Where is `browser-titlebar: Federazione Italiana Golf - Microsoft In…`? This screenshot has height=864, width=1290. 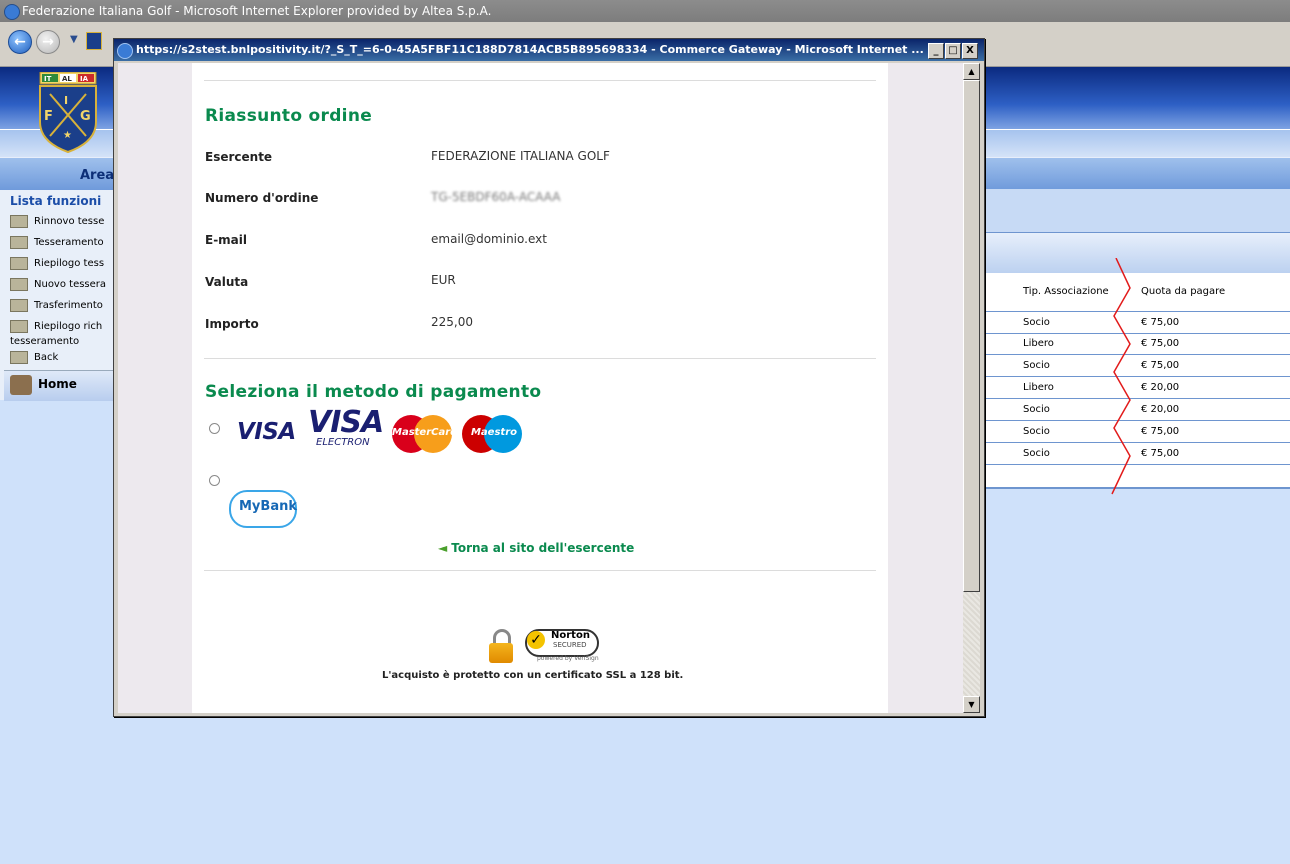 browser-titlebar: Federazione Italiana Golf - Microsoft In… is located at coordinates (645, 11).